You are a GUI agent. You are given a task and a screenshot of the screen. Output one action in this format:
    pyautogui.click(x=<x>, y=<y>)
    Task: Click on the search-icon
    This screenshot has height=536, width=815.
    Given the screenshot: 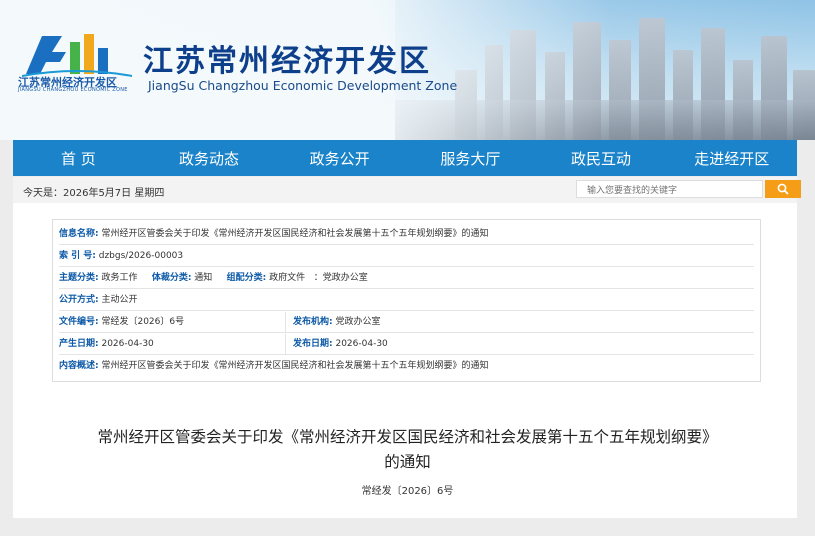 What is the action you would take?
    pyautogui.click(x=783, y=189)
    